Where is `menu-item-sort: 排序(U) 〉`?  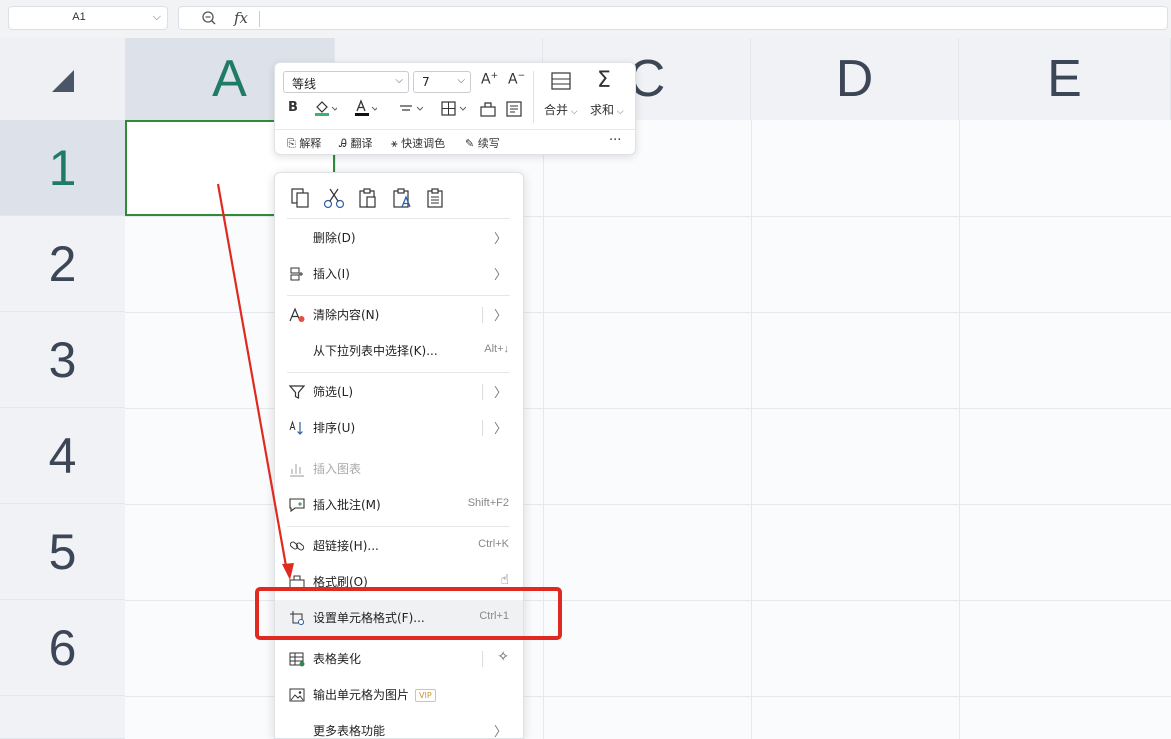 menu-item-sort: 排序(U) 〉 is located at coordinates (399, 428).